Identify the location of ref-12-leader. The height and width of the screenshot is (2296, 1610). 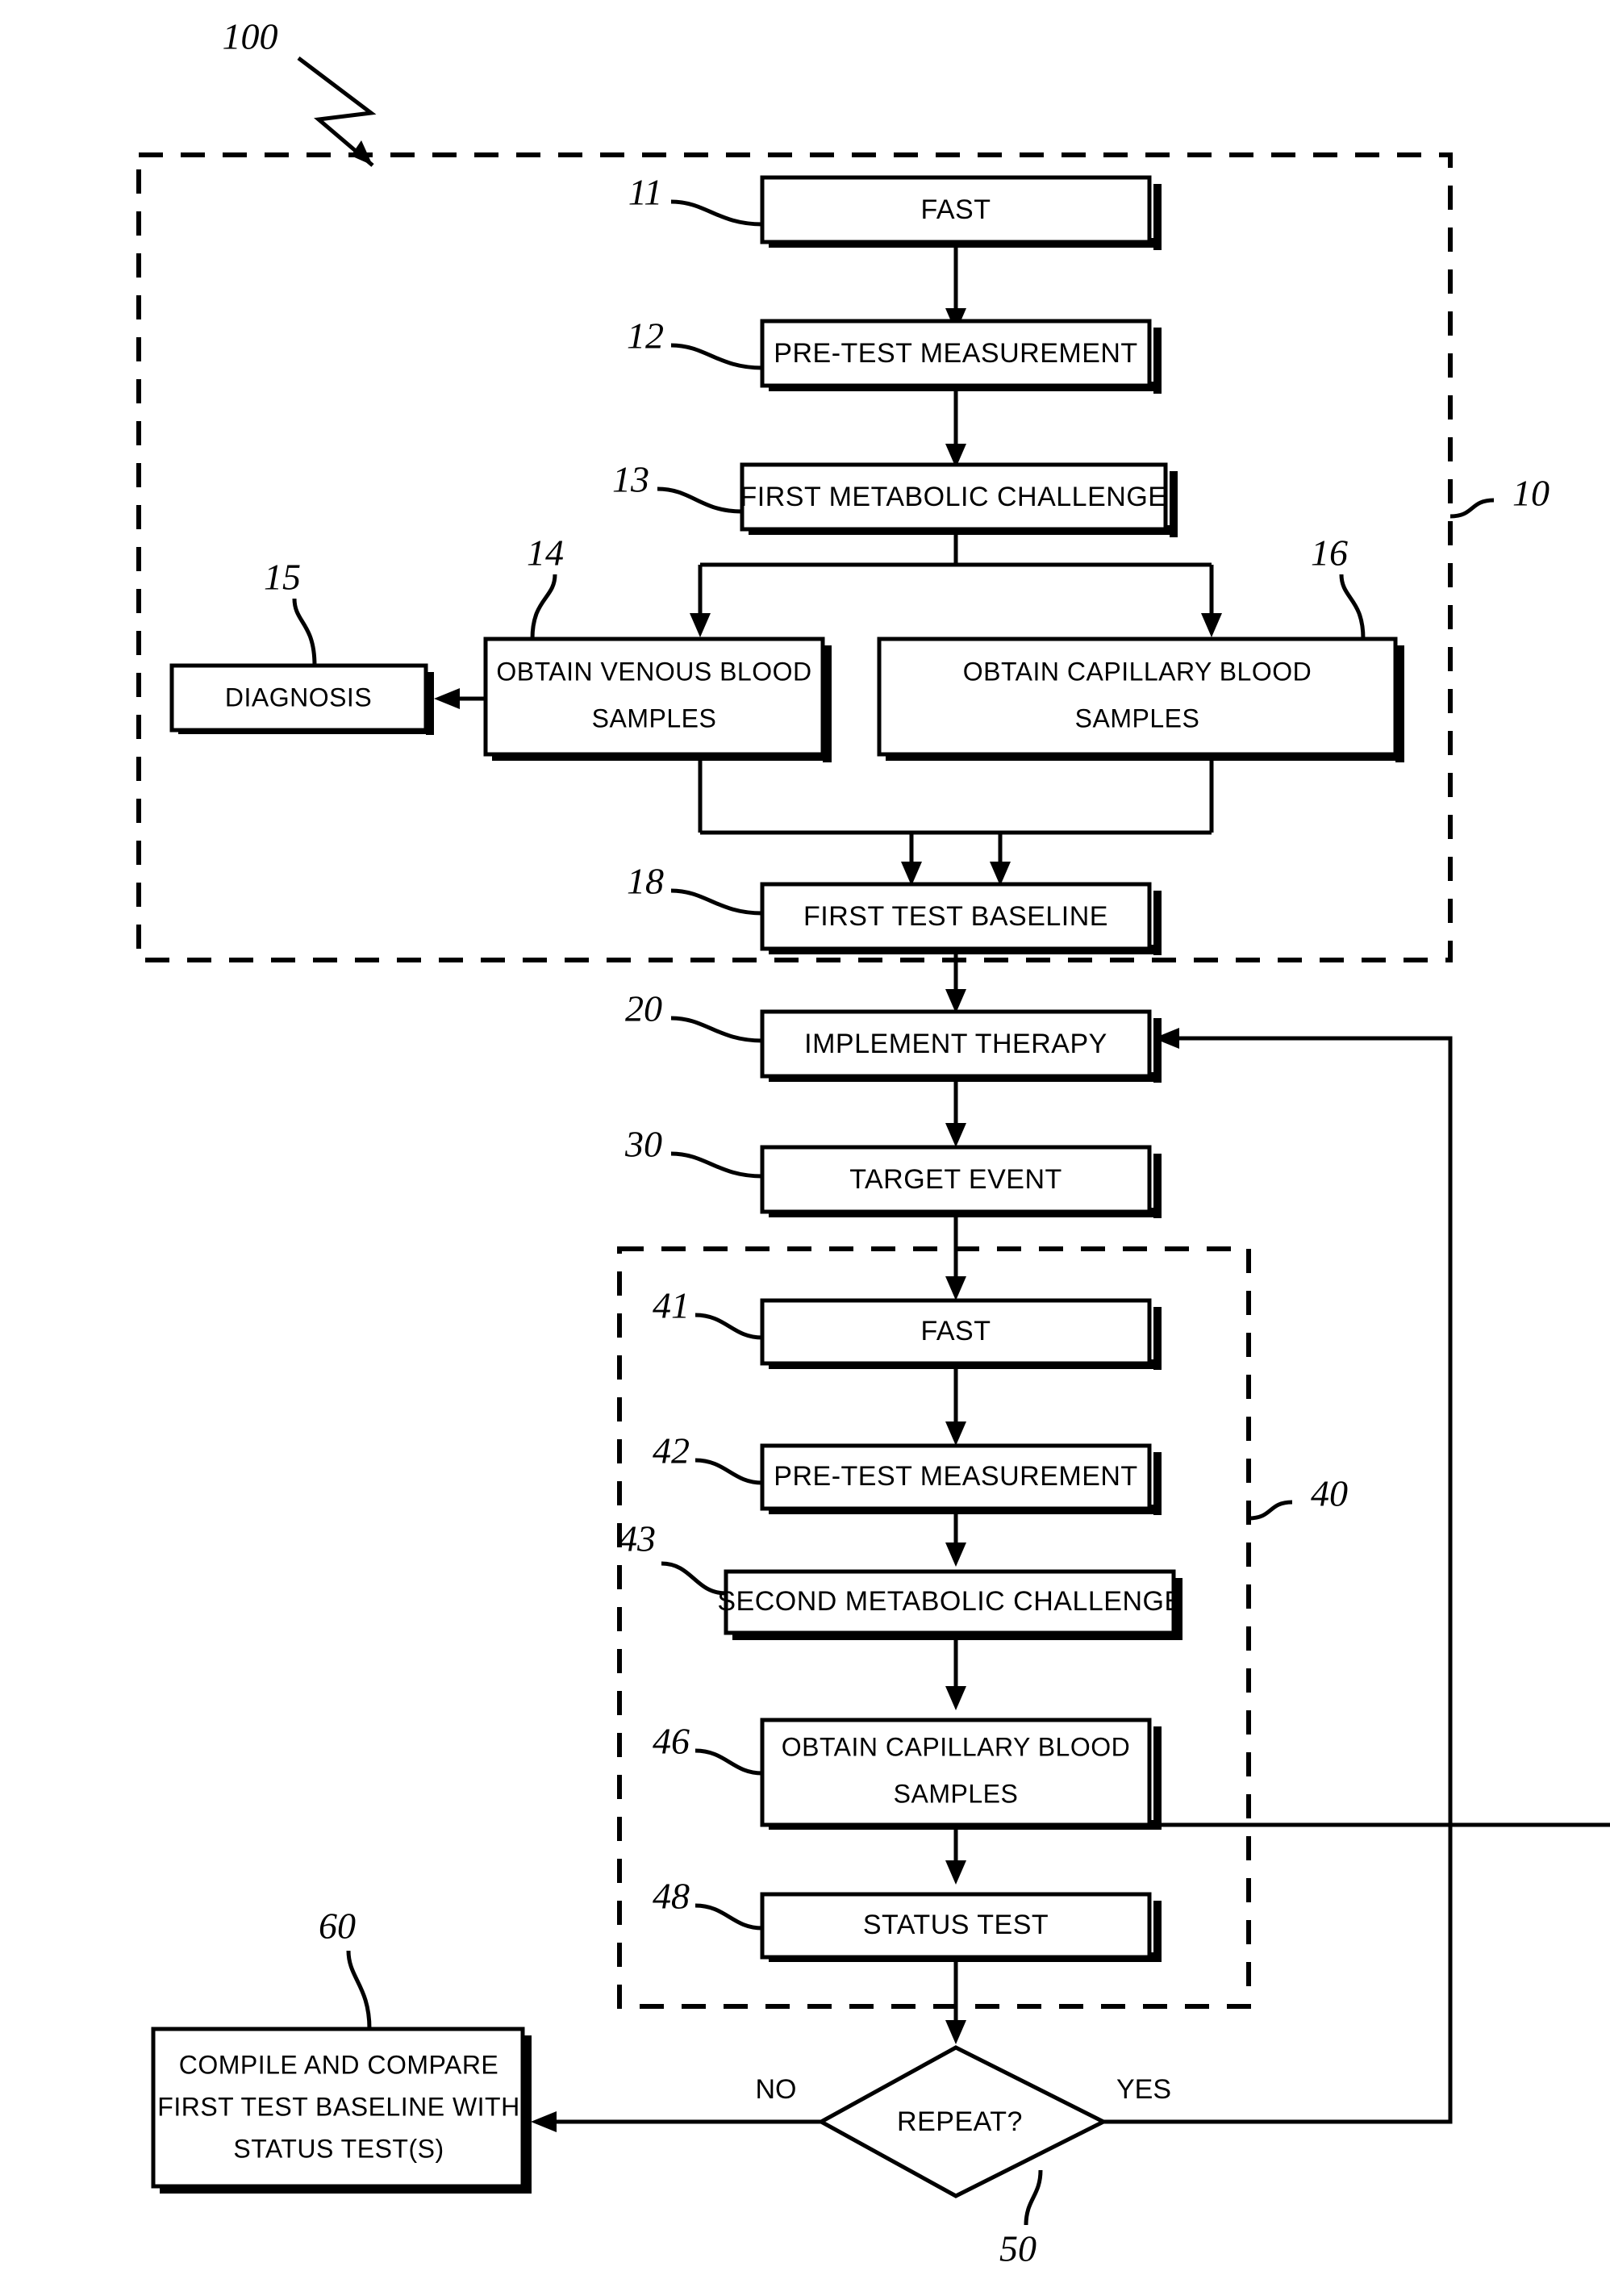
(716, 356).